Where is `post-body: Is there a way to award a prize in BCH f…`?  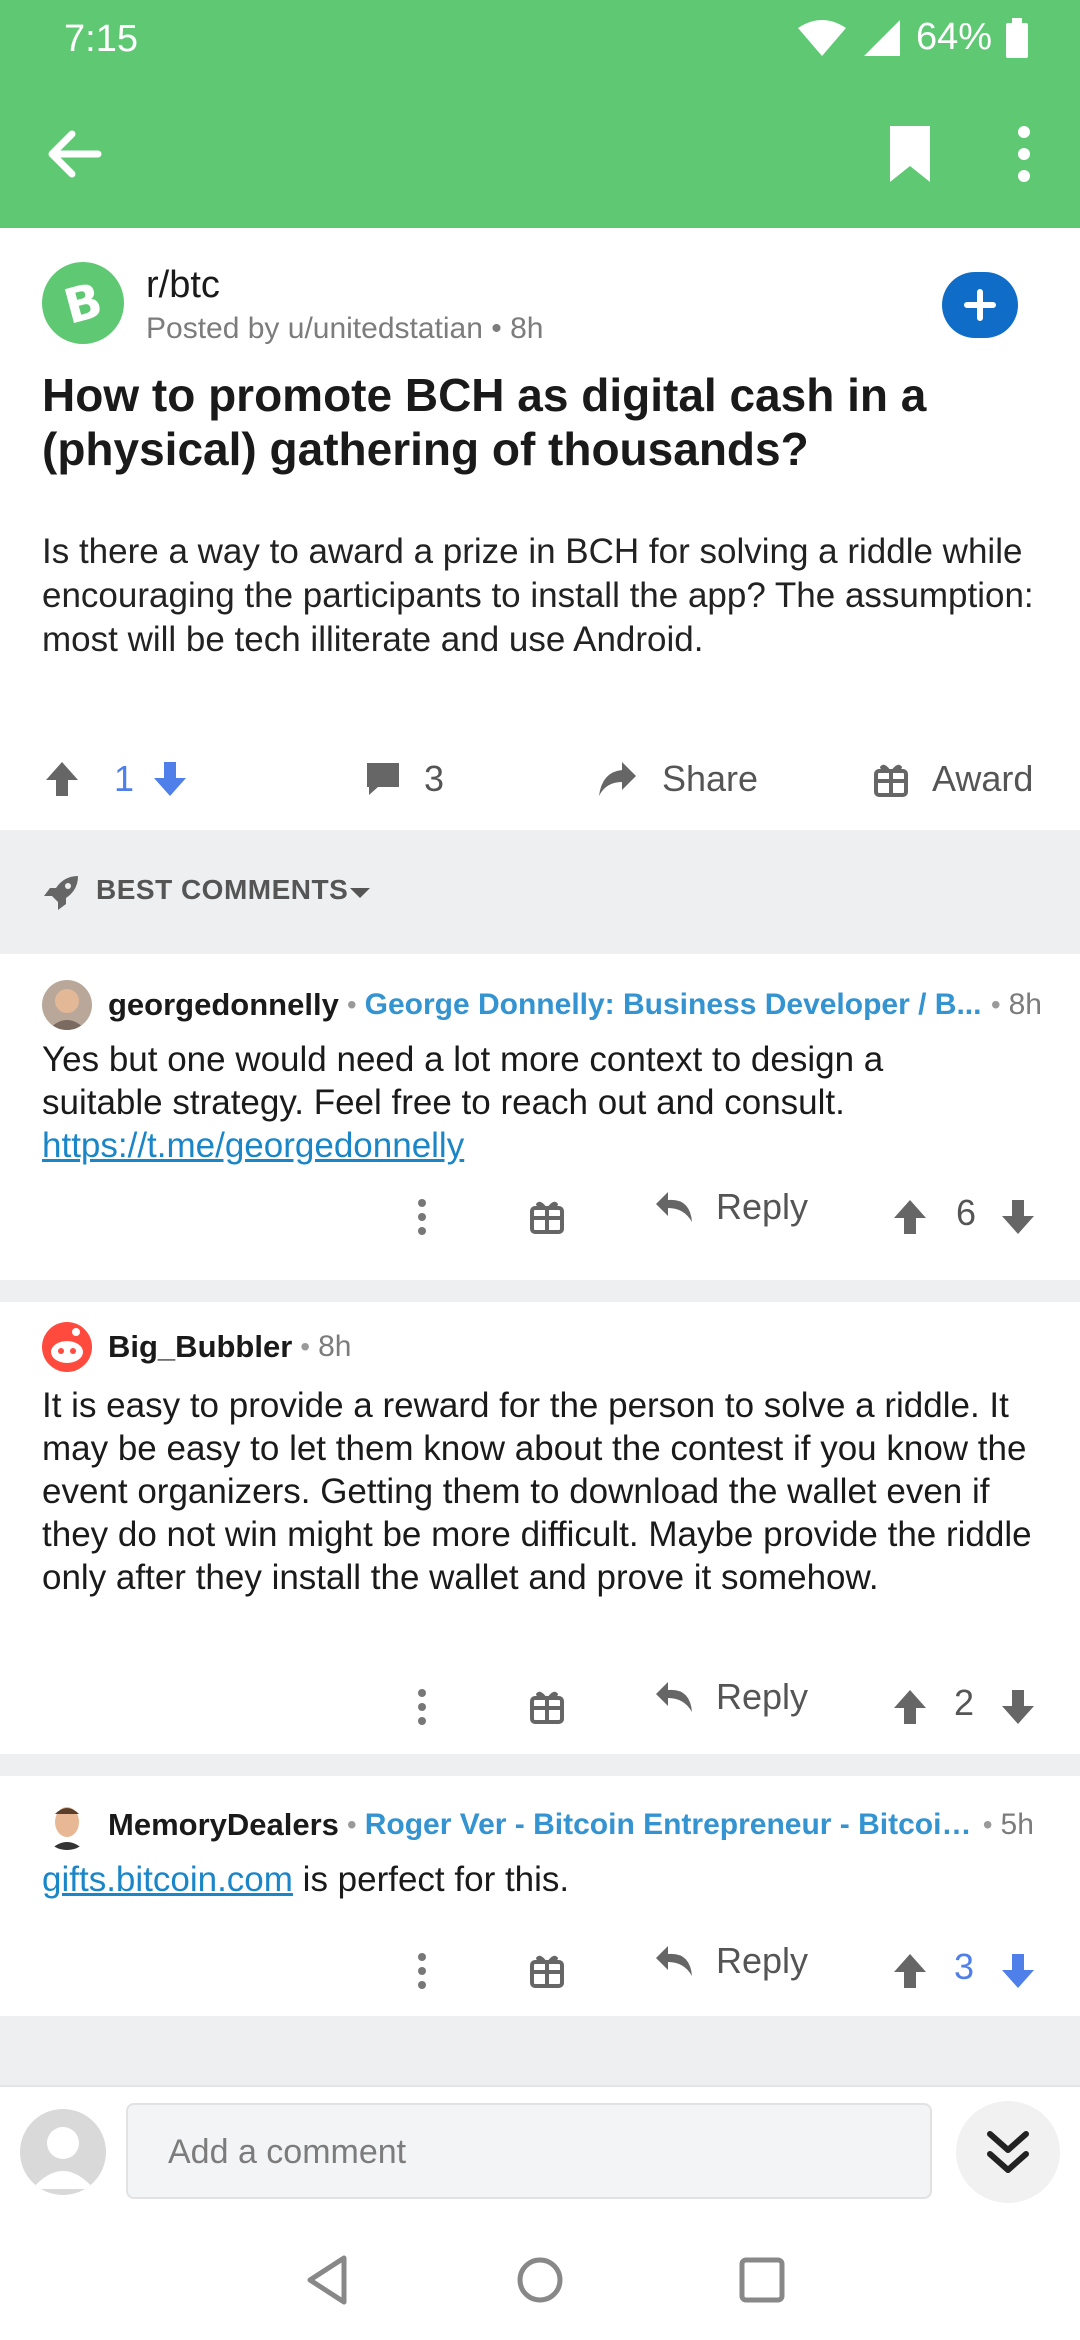 post-body: Is there a way to award a prize in BCH f… is located at coordinates (538, 595).